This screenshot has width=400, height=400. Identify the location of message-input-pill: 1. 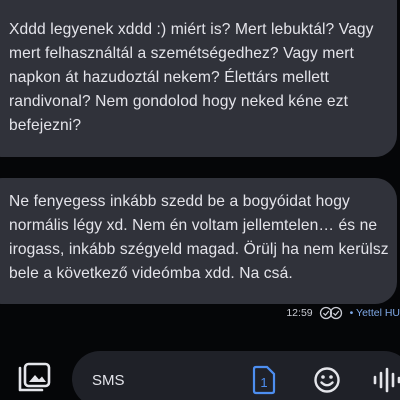
(236, 375).